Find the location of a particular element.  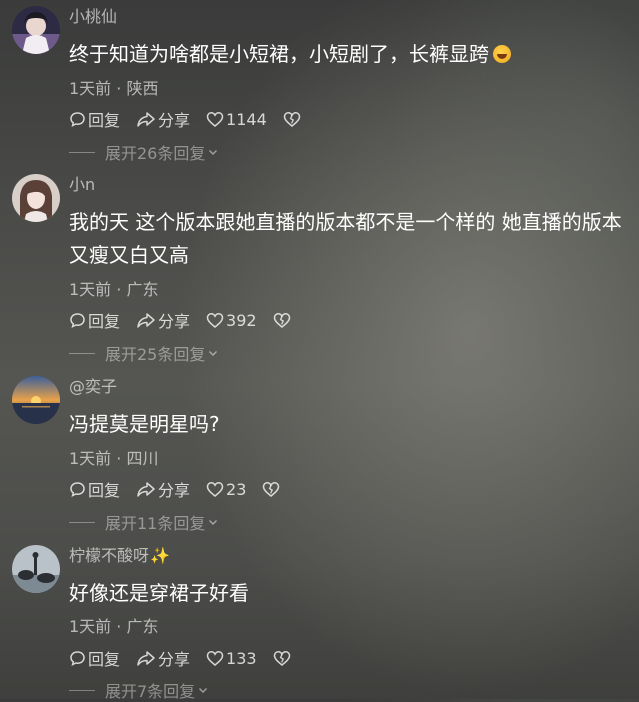

comment-actions: 回复 分享 133 is located at coordinates (189, 658).